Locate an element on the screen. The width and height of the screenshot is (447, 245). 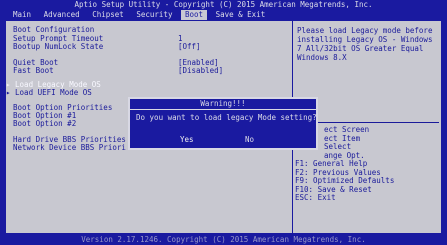
key-previous-values: F2: Previous Values is located at coordinates (338, 172).